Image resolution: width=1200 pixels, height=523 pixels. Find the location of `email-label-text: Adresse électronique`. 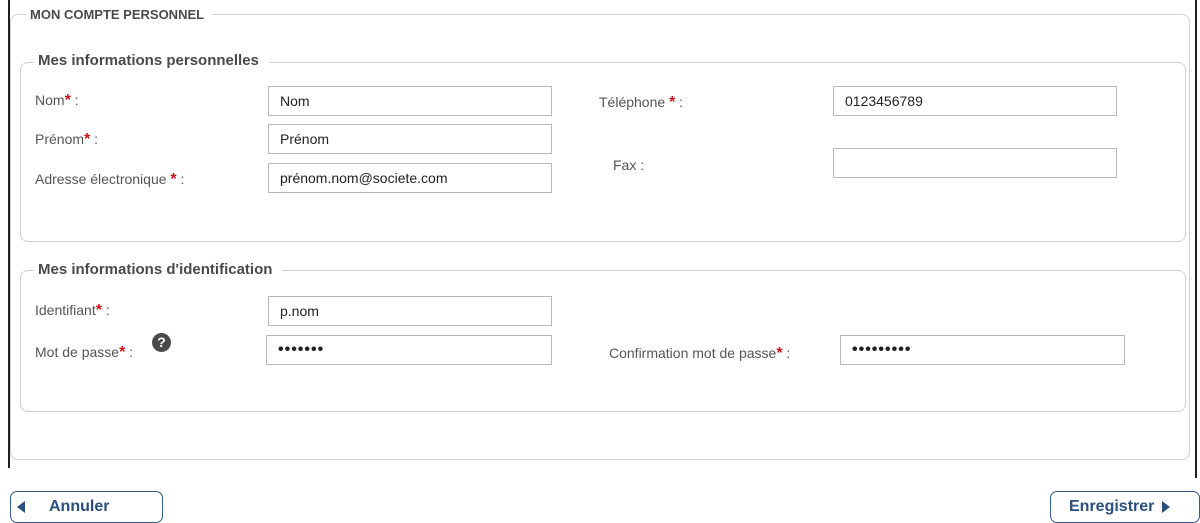

email-label-text: Adresse électronique is located at coordinates (103, 179).